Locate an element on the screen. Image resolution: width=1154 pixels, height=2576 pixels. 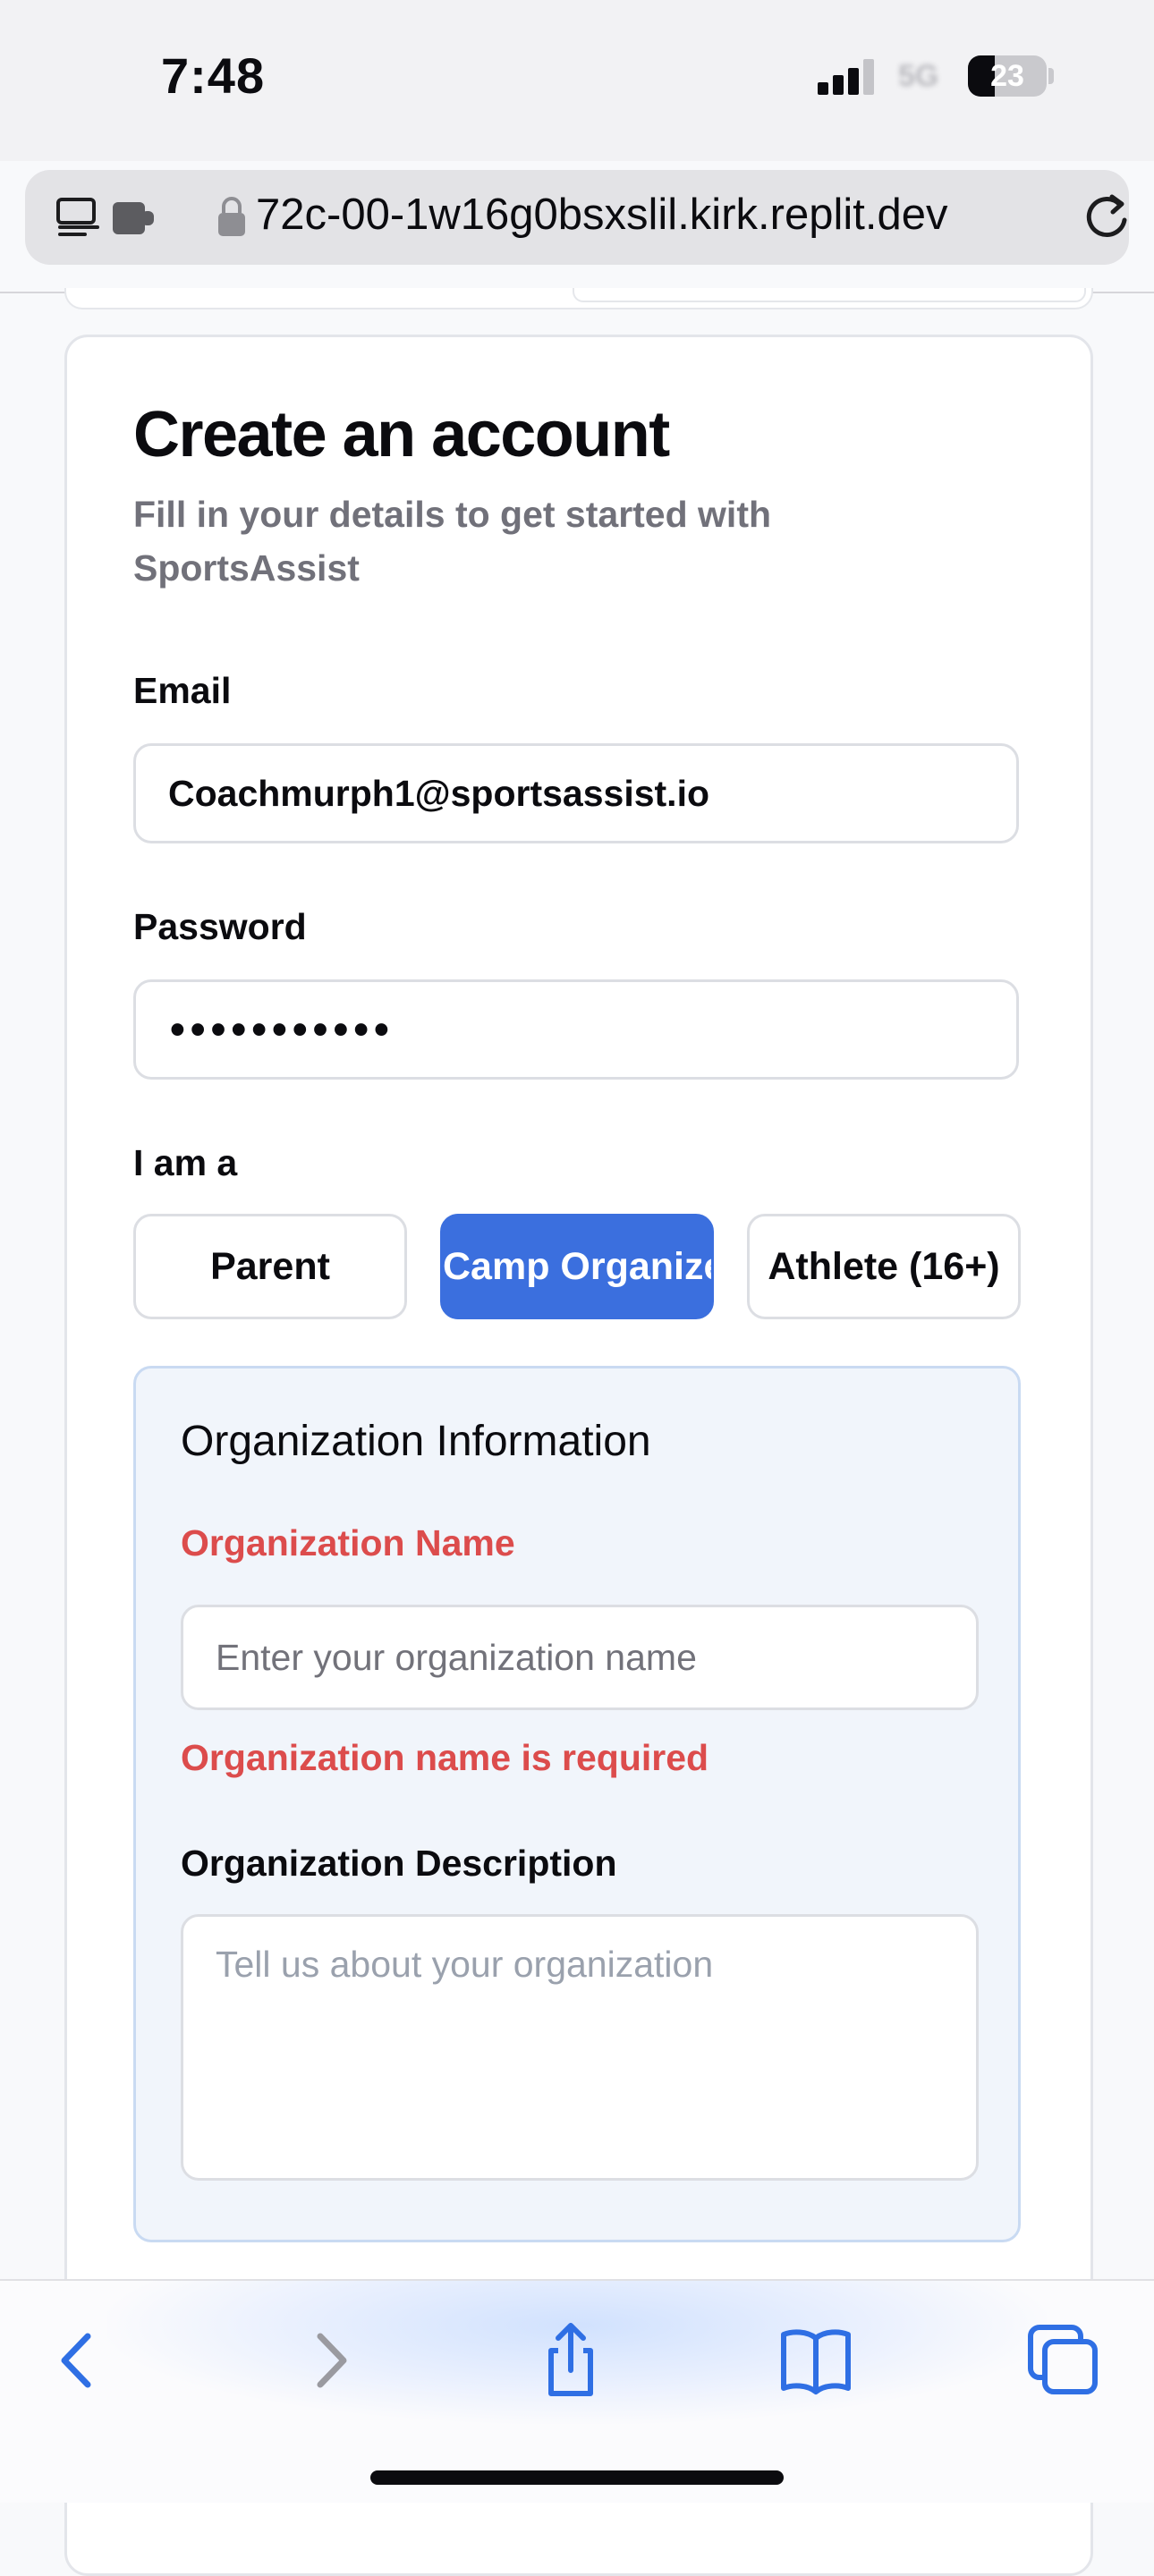
share-button is located at coordinates (570, 2360).